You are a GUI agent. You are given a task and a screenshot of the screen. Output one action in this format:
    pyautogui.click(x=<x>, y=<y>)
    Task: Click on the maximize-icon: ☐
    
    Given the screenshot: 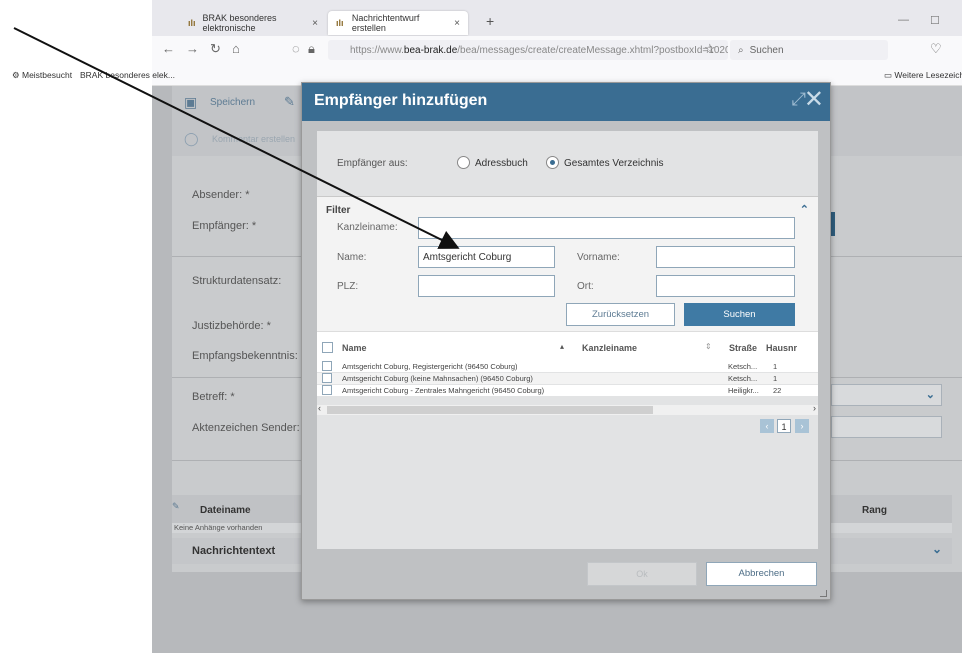 What is the action you would take?
    pyautogui.click(x=935, y=20)
    